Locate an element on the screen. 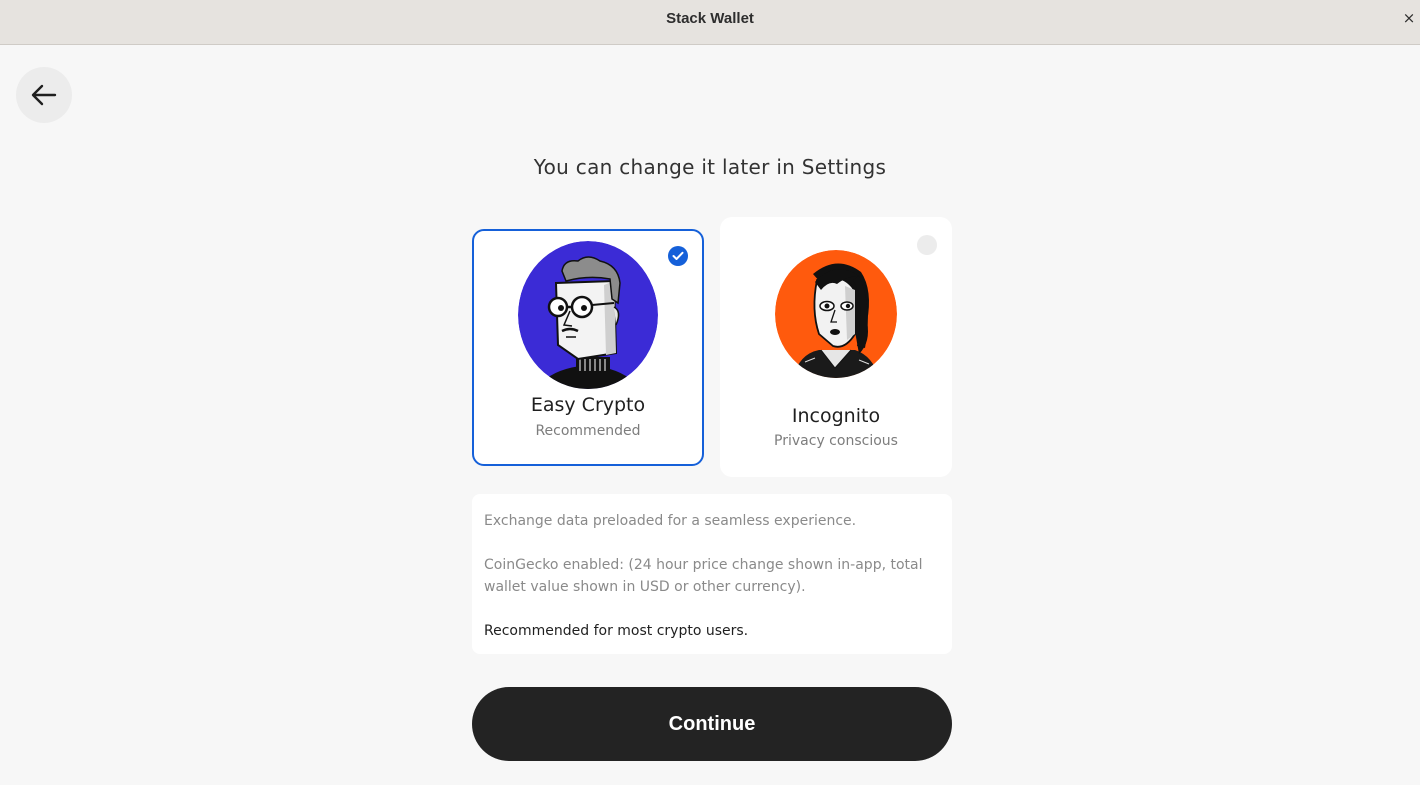 Image resolution: width=1420 pixels, height=785 pixels. option-card-easy-crypto: Easy Crypto Recommended is located at coordinates (588, 347).